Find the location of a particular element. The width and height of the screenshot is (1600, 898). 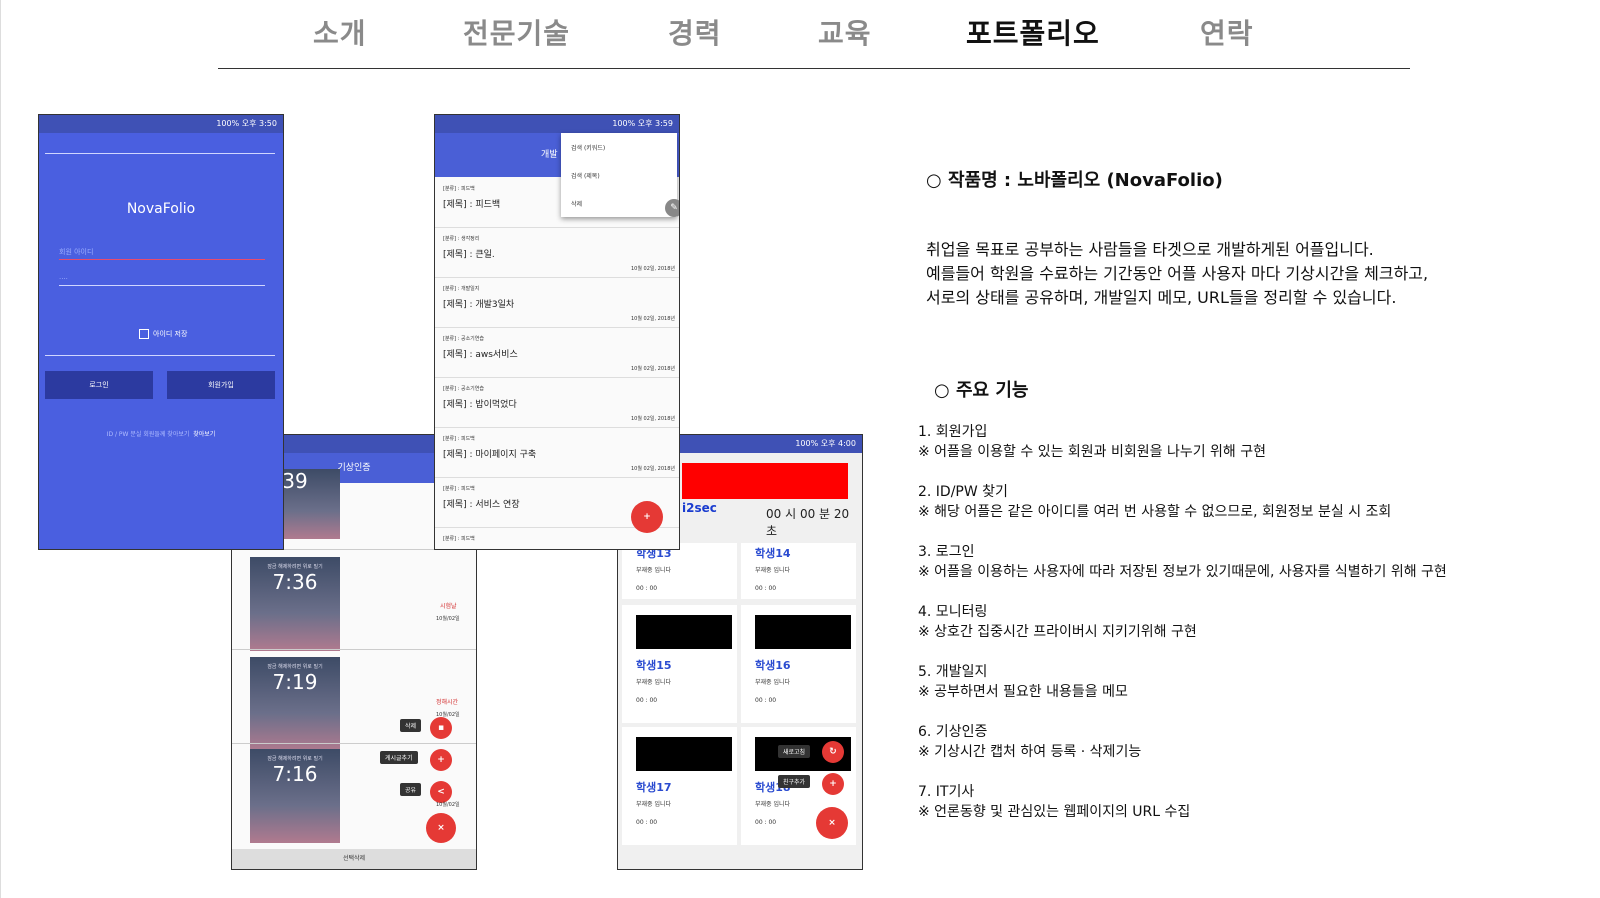

refresh-icon: ↻ is located at coordinates (833, 752).